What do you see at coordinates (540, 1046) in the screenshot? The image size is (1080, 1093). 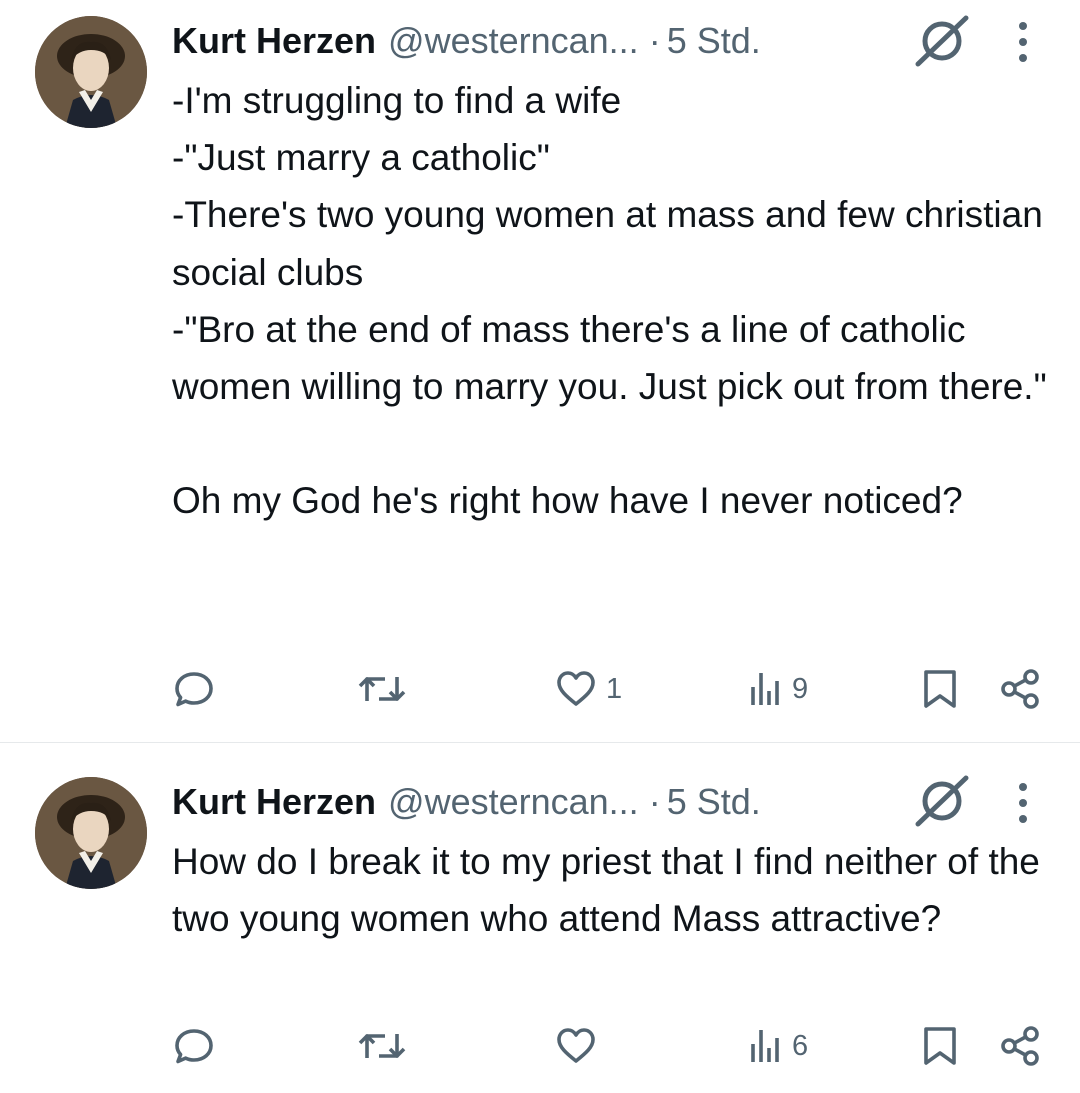 I see `tweet-actions: 6` at bounding box center [540, 1046].